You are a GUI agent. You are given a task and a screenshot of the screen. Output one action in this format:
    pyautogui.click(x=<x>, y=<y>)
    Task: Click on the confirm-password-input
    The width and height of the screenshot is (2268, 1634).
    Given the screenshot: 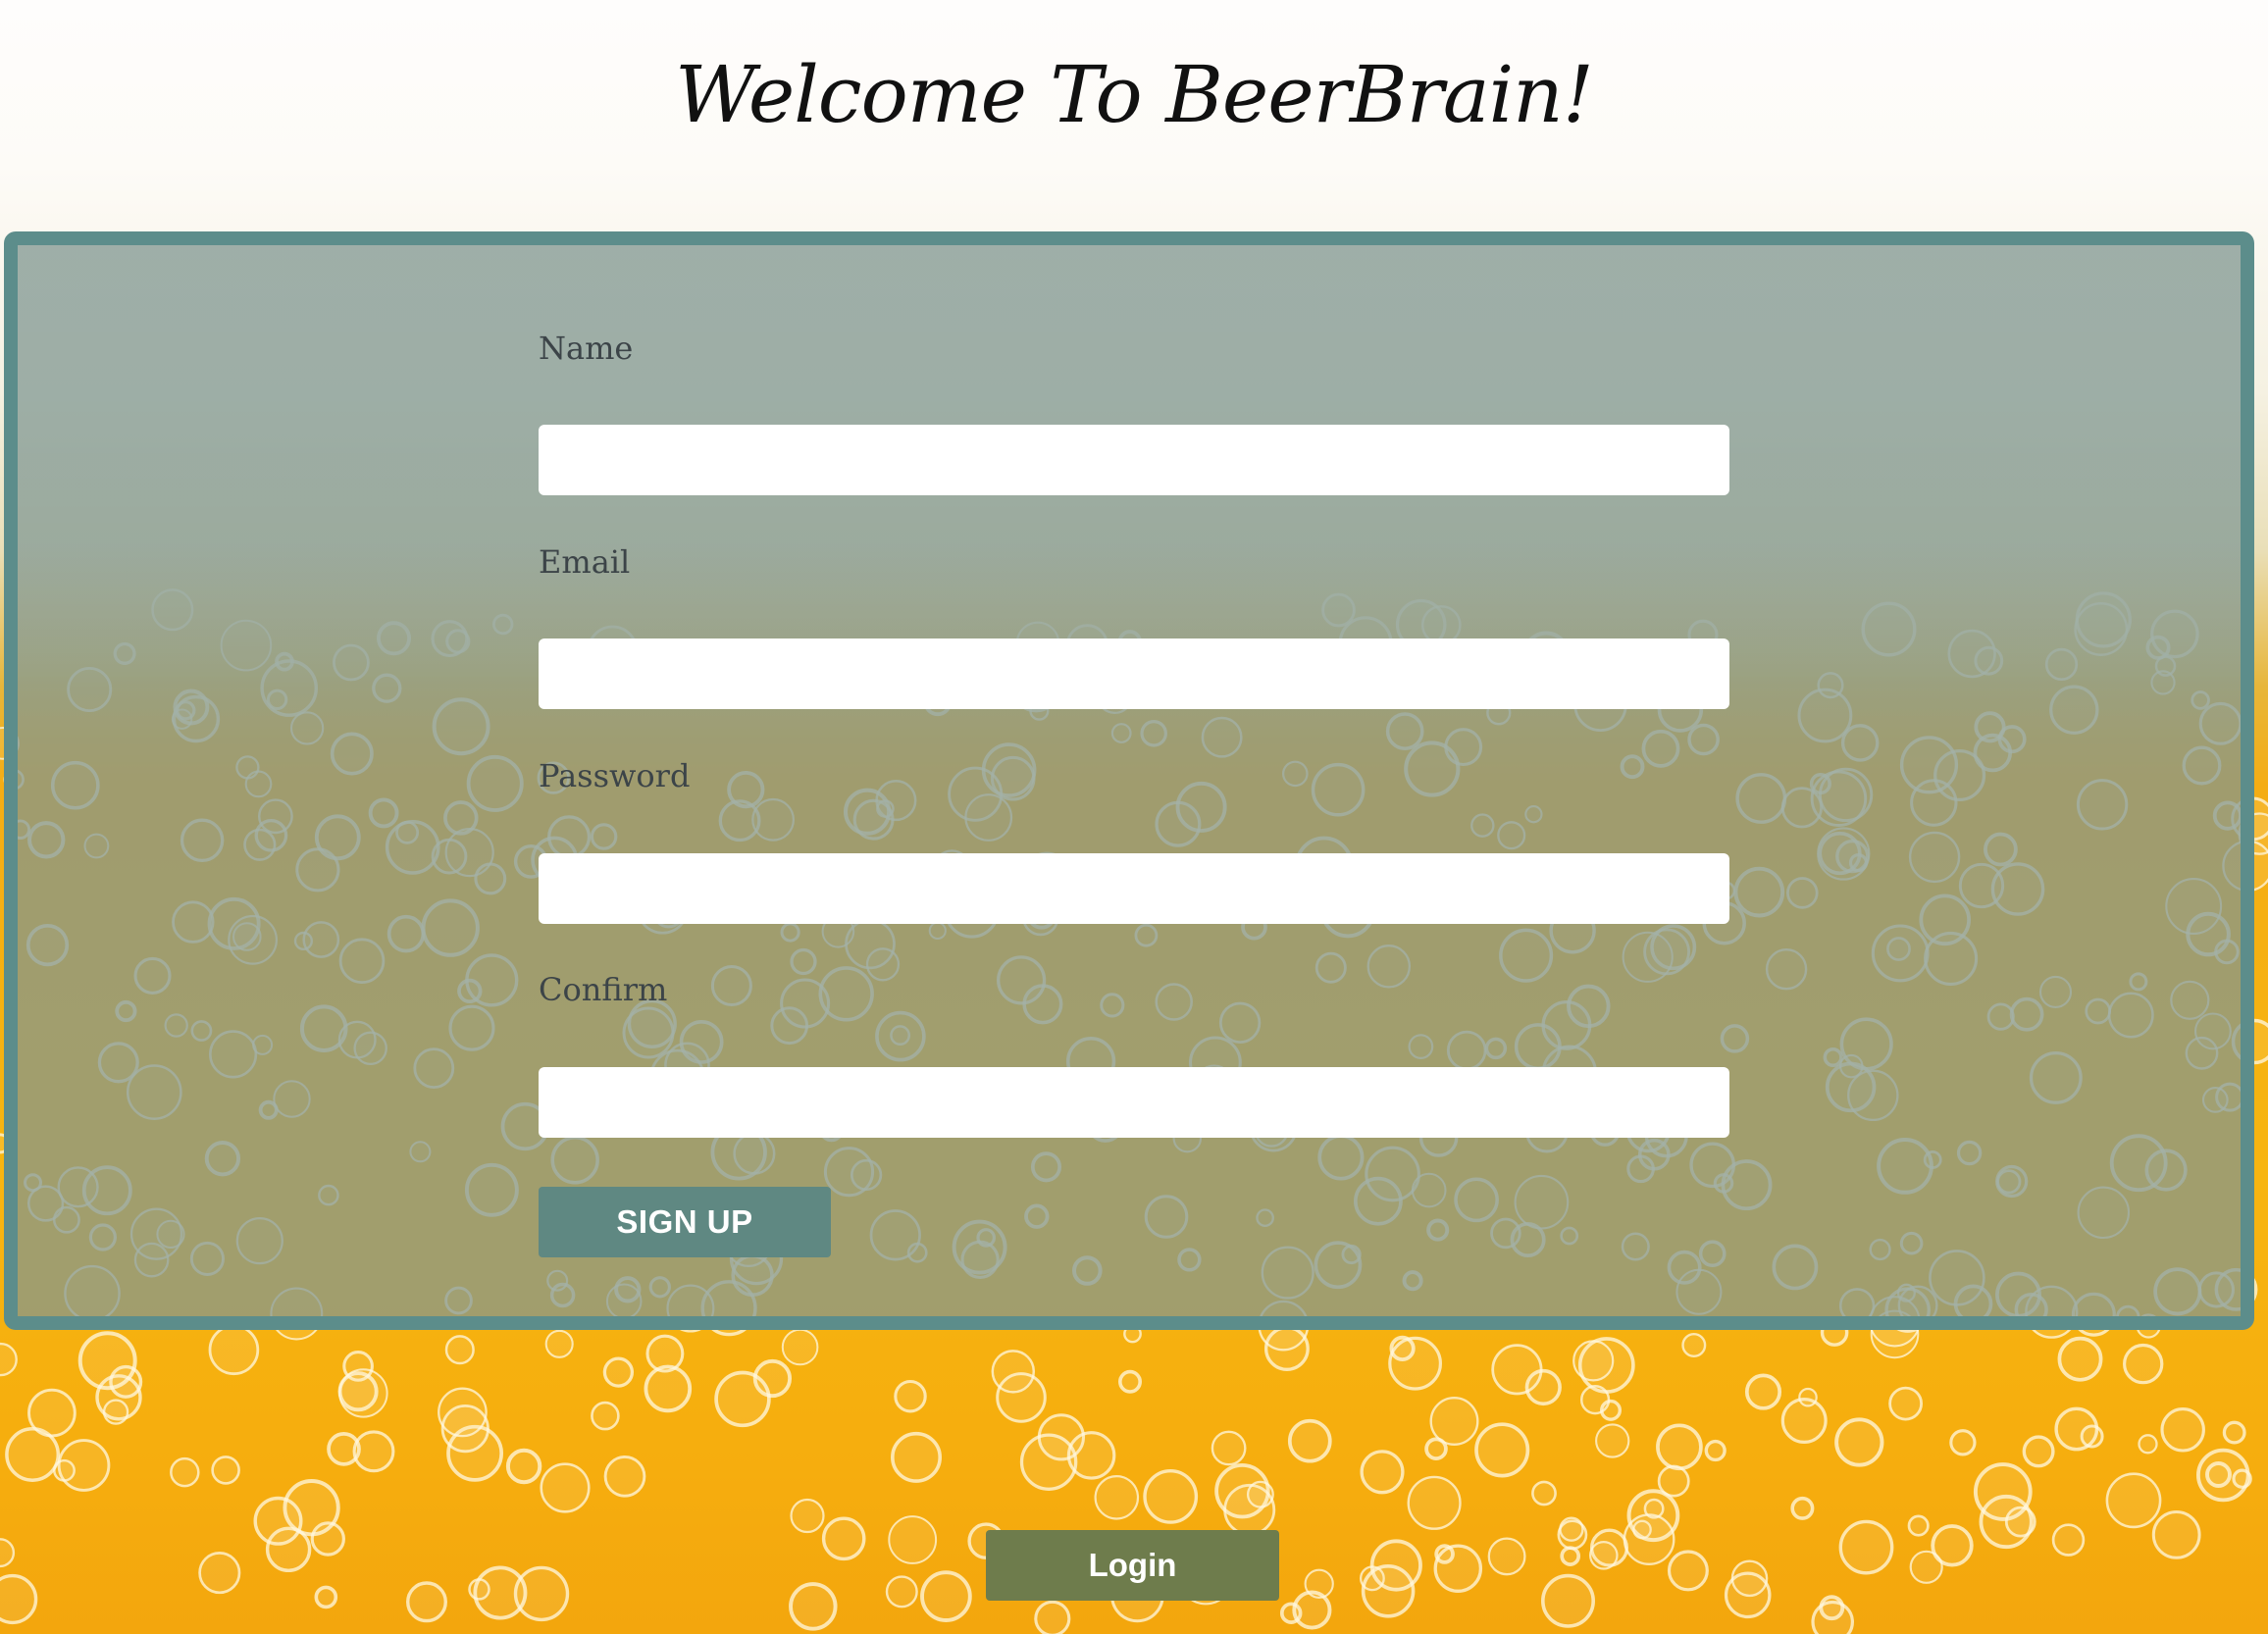 What is the action you would take?
    pyautogui.click(x=1134, y=1102)
    